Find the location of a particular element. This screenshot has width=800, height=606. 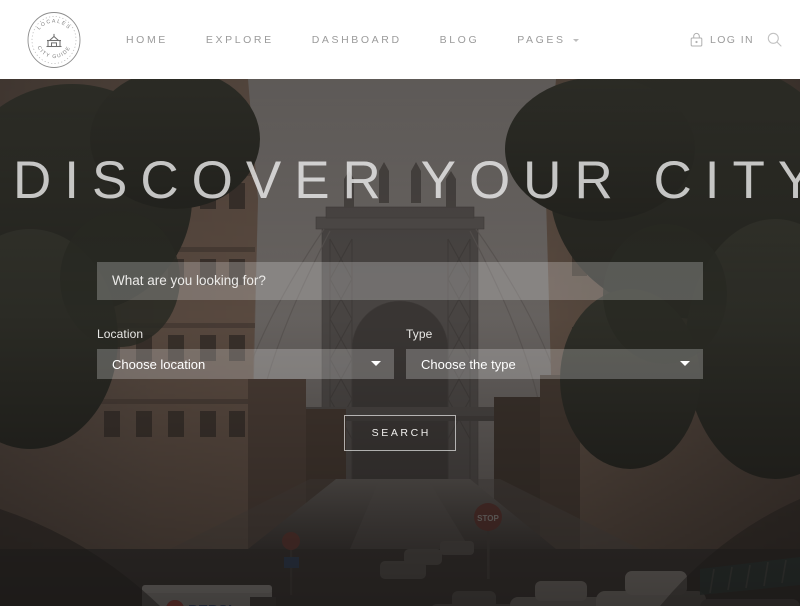

chevron-down-icon is located at coordinates (575, 40).